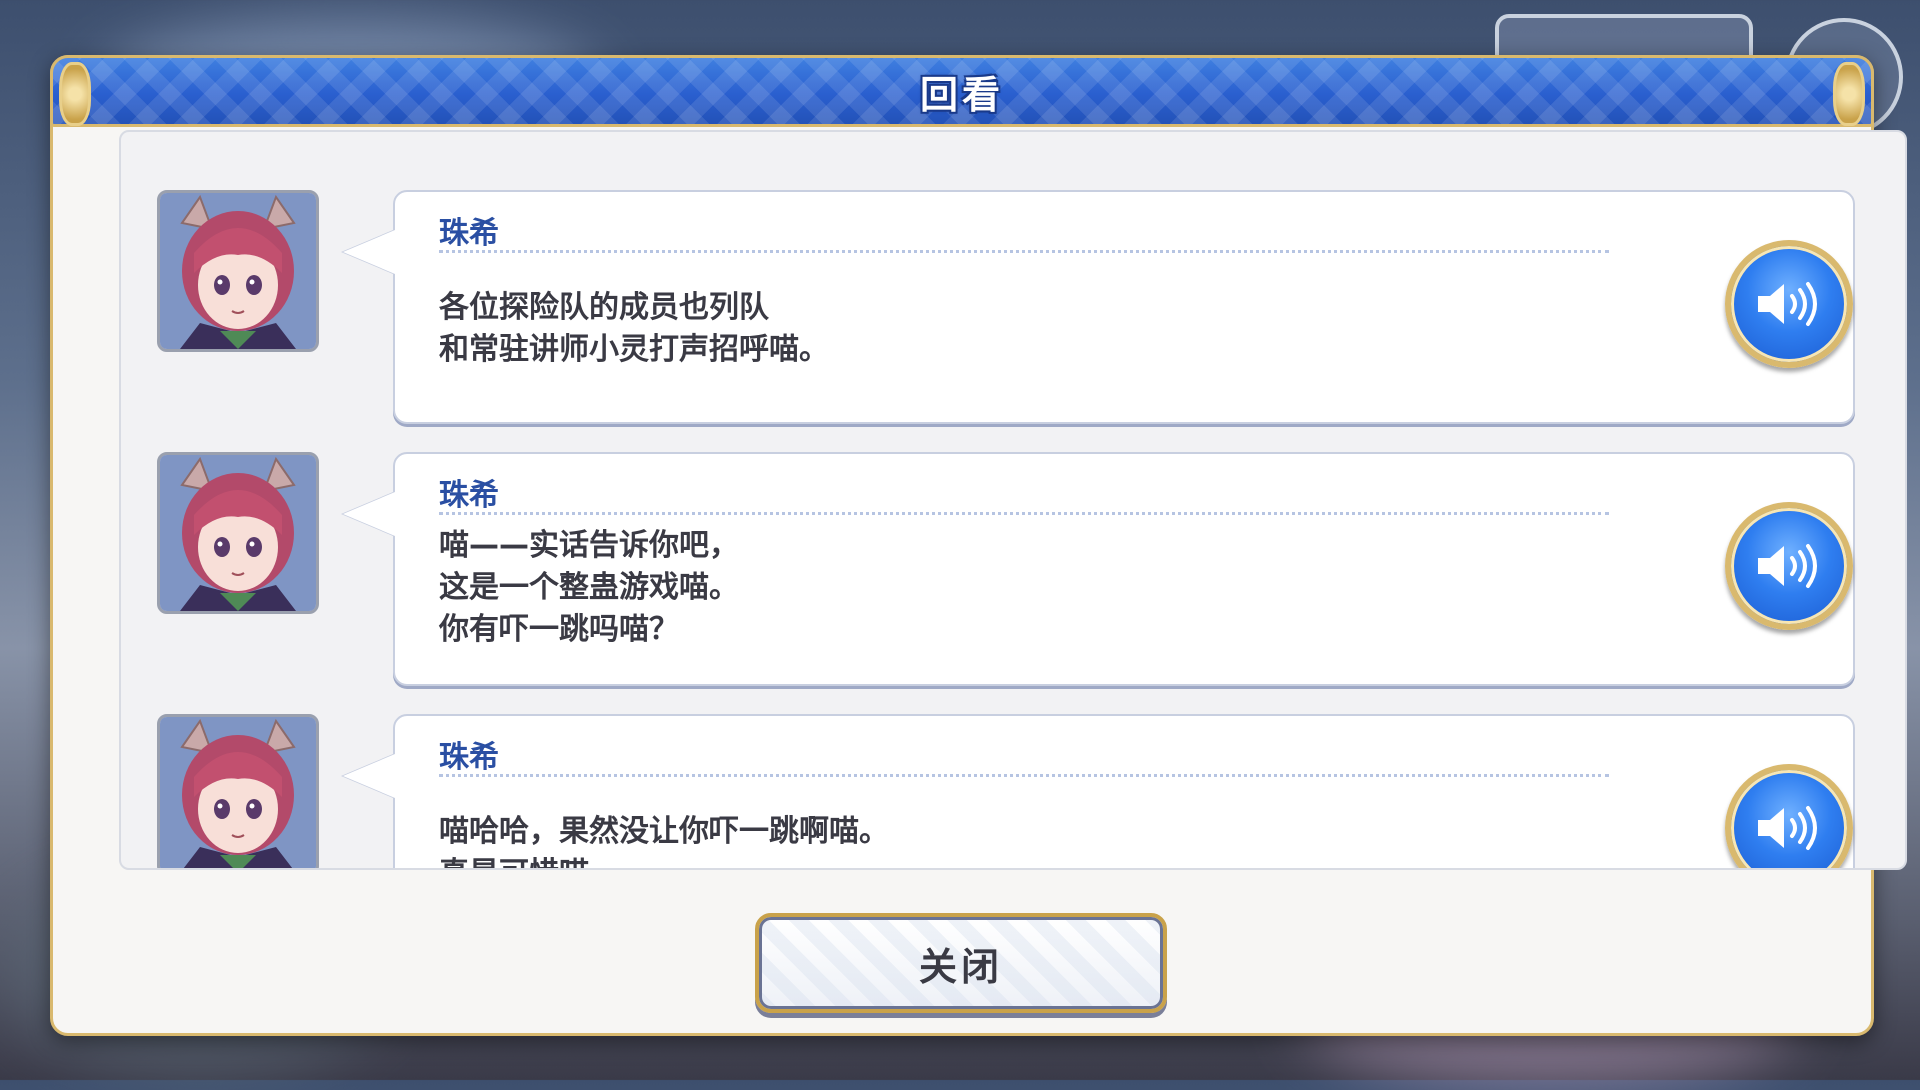  I want to click on dialogue-line: 和常驻讲师小灵打声招呼喵。, so click(634, 349).